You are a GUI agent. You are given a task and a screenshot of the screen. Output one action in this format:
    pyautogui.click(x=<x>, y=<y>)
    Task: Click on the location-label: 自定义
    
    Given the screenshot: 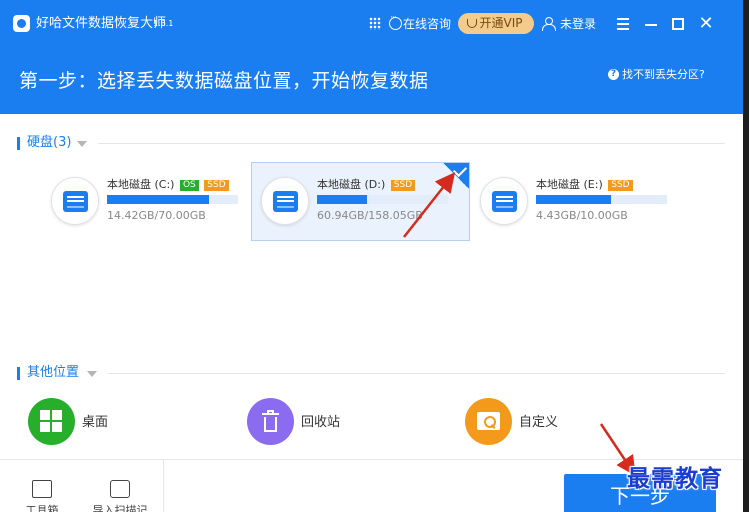 What is the action you would take?
    pyautogui.click(x=539, y=422)
    